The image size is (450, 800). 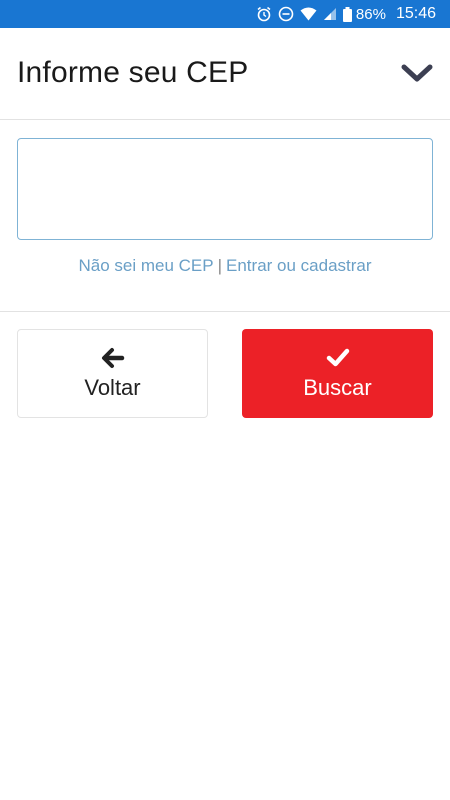 What do you see at coordinates (299, 265) in the screenshot?
I see `login-signup-link: Entrar ou cadastrar` at bounding box center [299, 265].